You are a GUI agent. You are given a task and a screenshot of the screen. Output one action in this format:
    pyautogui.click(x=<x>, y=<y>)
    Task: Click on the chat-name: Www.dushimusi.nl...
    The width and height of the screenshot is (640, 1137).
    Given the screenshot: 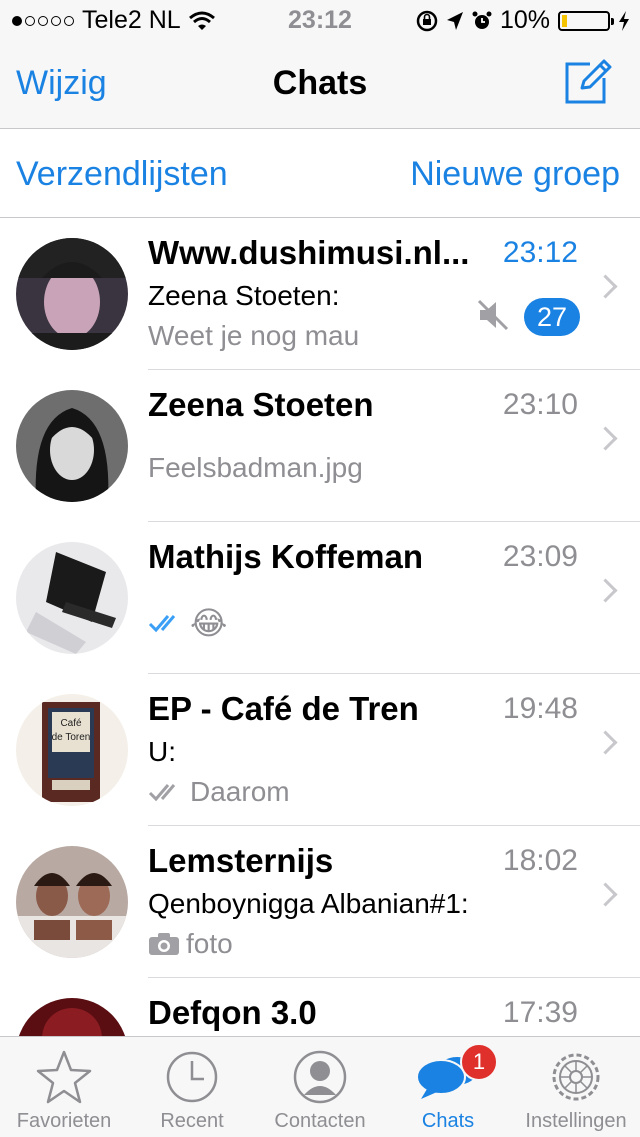 What is the action you would take?
    pyautogui.click(x=309, y=252)
    